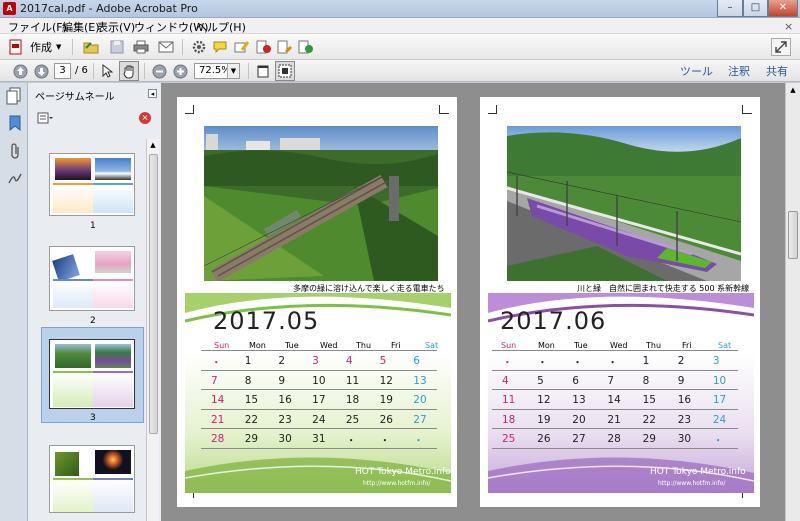  What do you see at coordinates (681, 380) in the screenshot?
I see `calendar-day: 9` at bounding box center [681, 380].